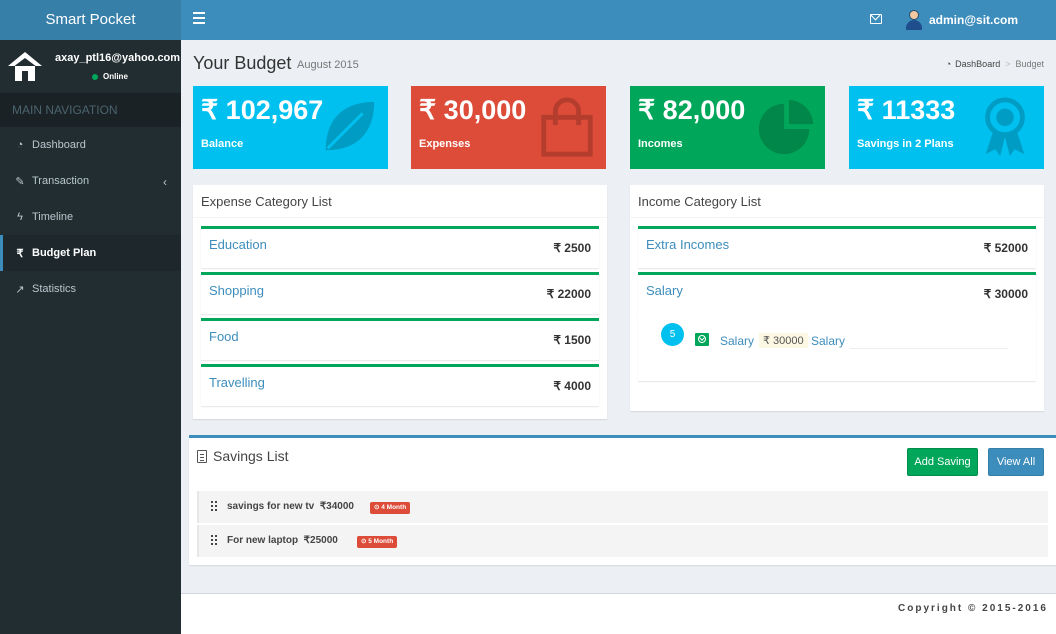 This screenshot has height=634, width=1056. Describe the element at coordinates (350, 126) in the screenshot. I see `leaf-icon` at that location.